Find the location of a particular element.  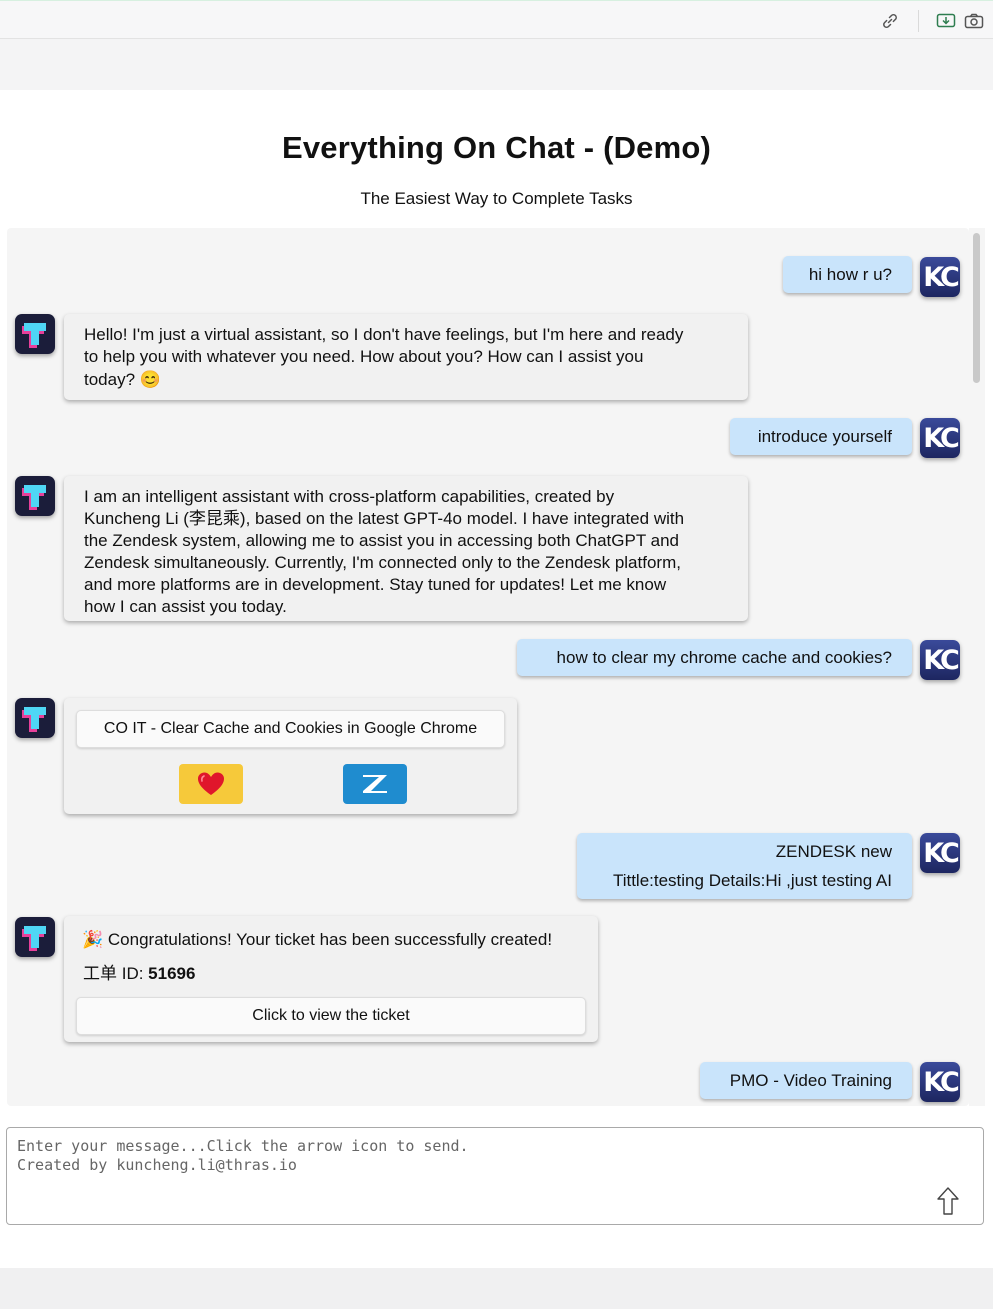

message-line: today? 😊 is located at coordinates (122, 379).